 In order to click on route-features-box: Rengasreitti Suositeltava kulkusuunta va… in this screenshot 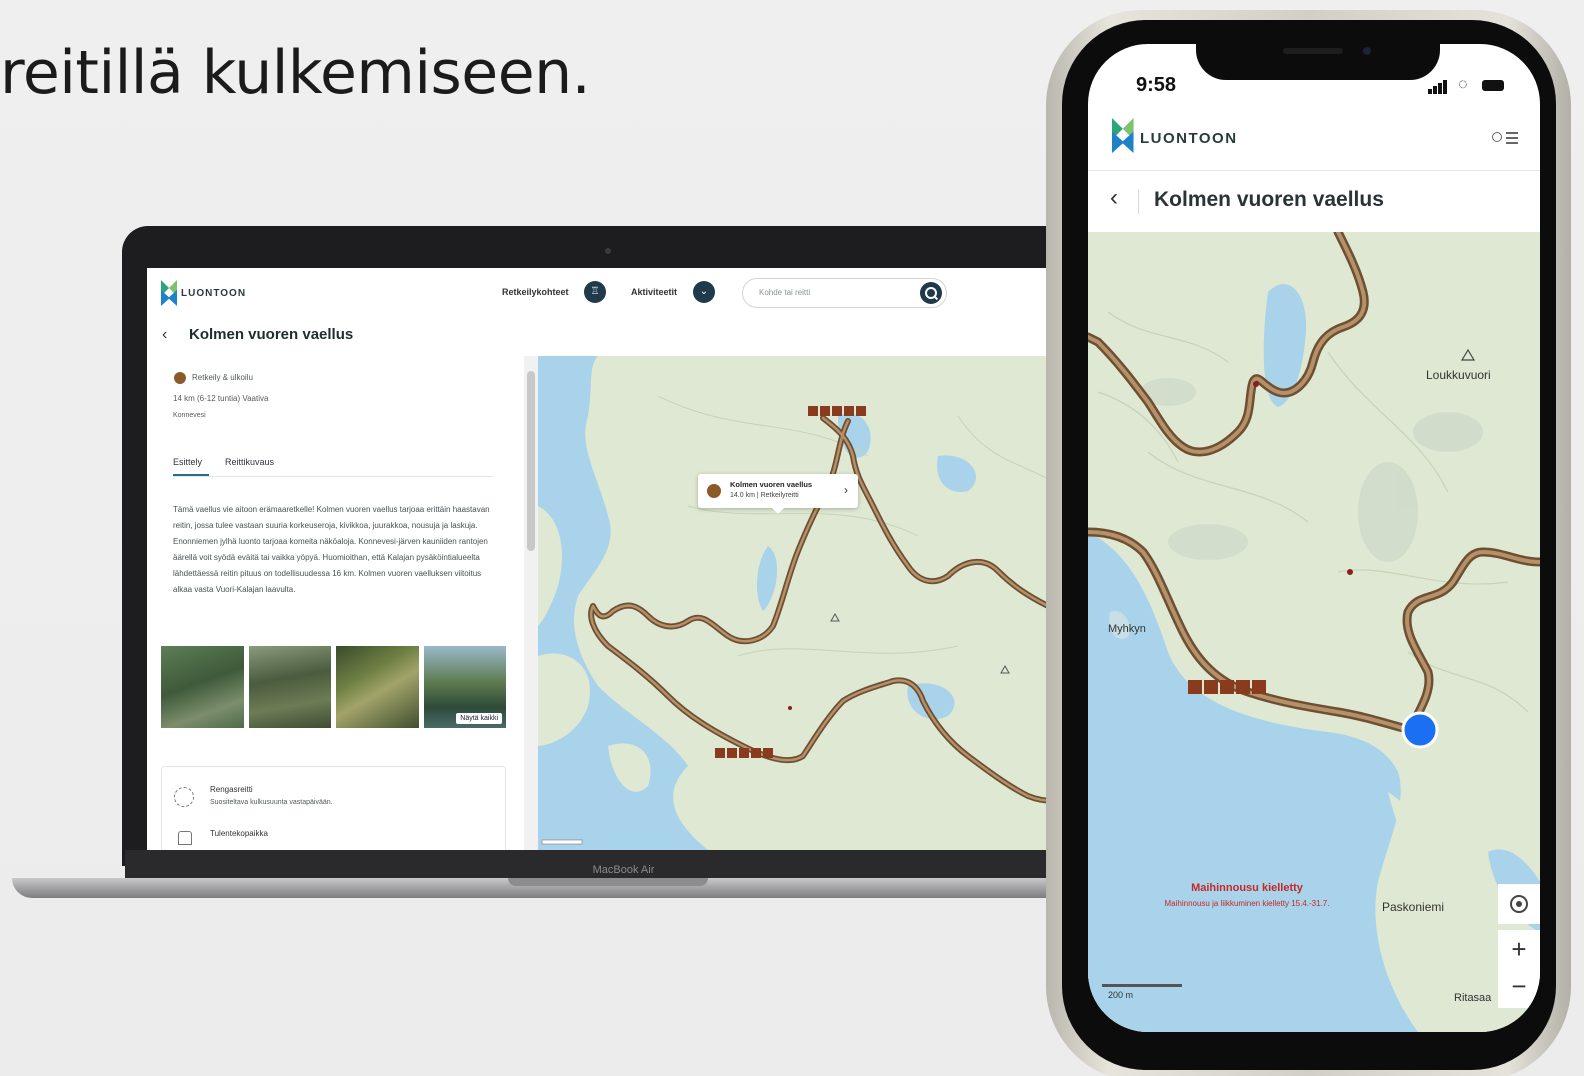, I will do `click(333, 808)`.